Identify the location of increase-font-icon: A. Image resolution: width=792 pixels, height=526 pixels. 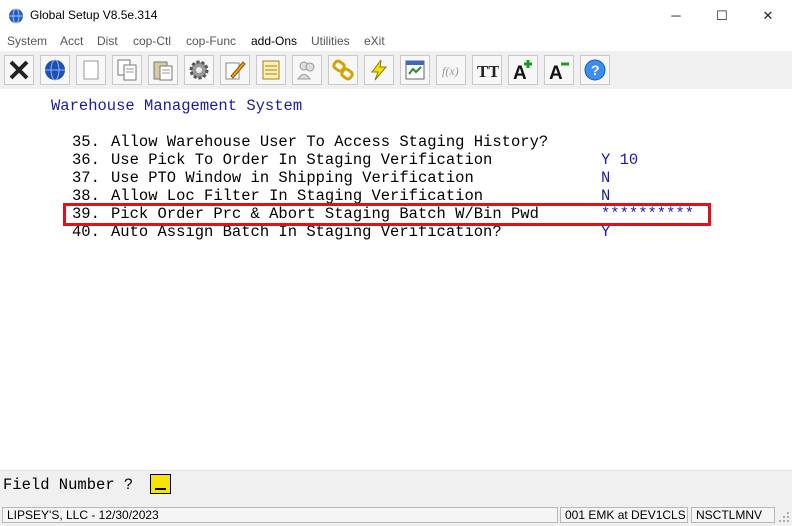
(523, 70).